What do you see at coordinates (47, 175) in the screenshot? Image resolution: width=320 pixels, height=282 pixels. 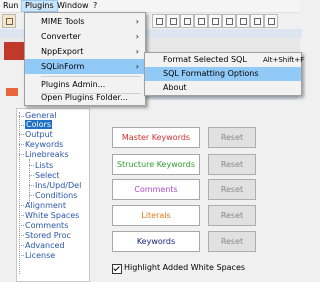 I see `nav-item-select: Select` at bounding box center [47, 175].